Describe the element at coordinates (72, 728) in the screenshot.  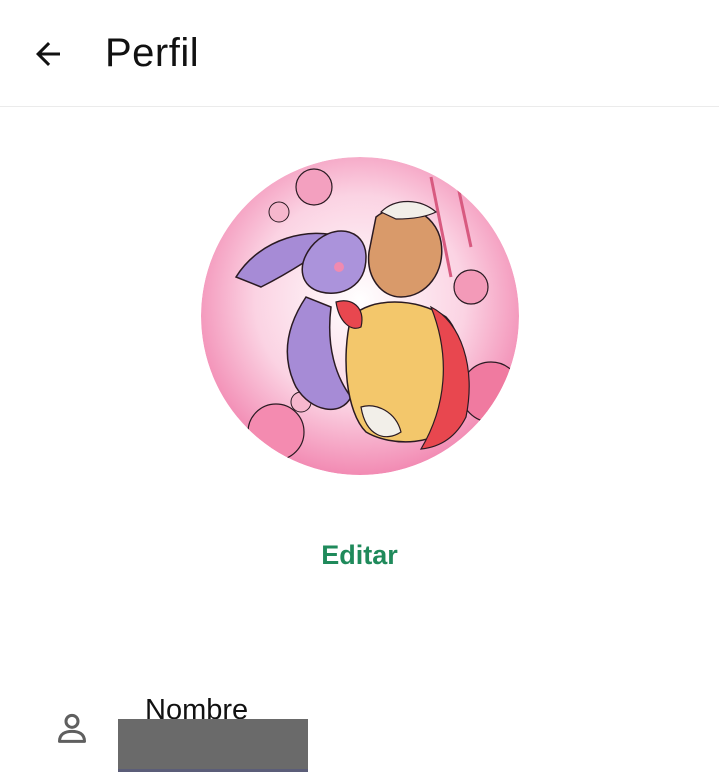
I see `person-icon` at that location.